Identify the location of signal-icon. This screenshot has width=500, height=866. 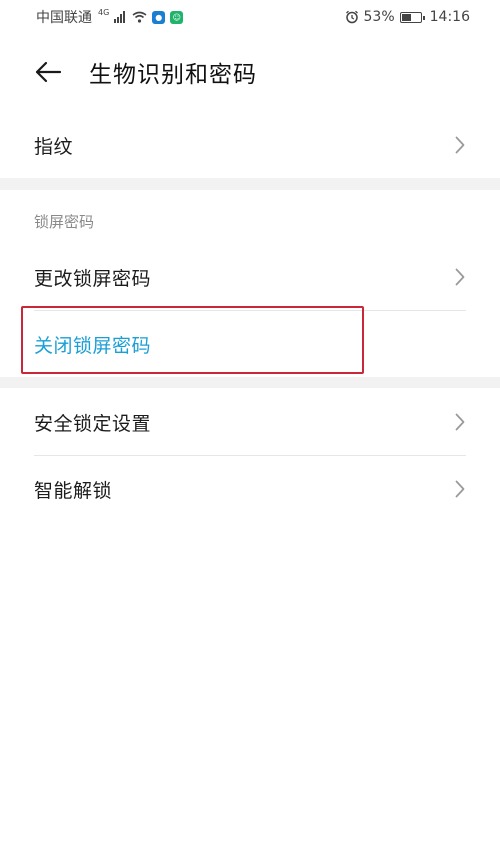
(120, 17).